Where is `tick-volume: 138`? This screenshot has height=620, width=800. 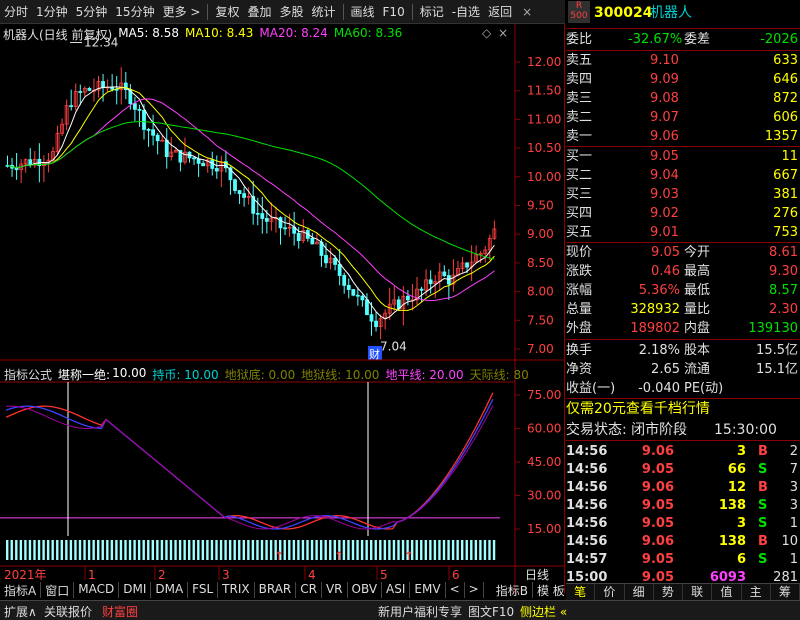 tick-volume: 138 is located at coordinates (732, 505).